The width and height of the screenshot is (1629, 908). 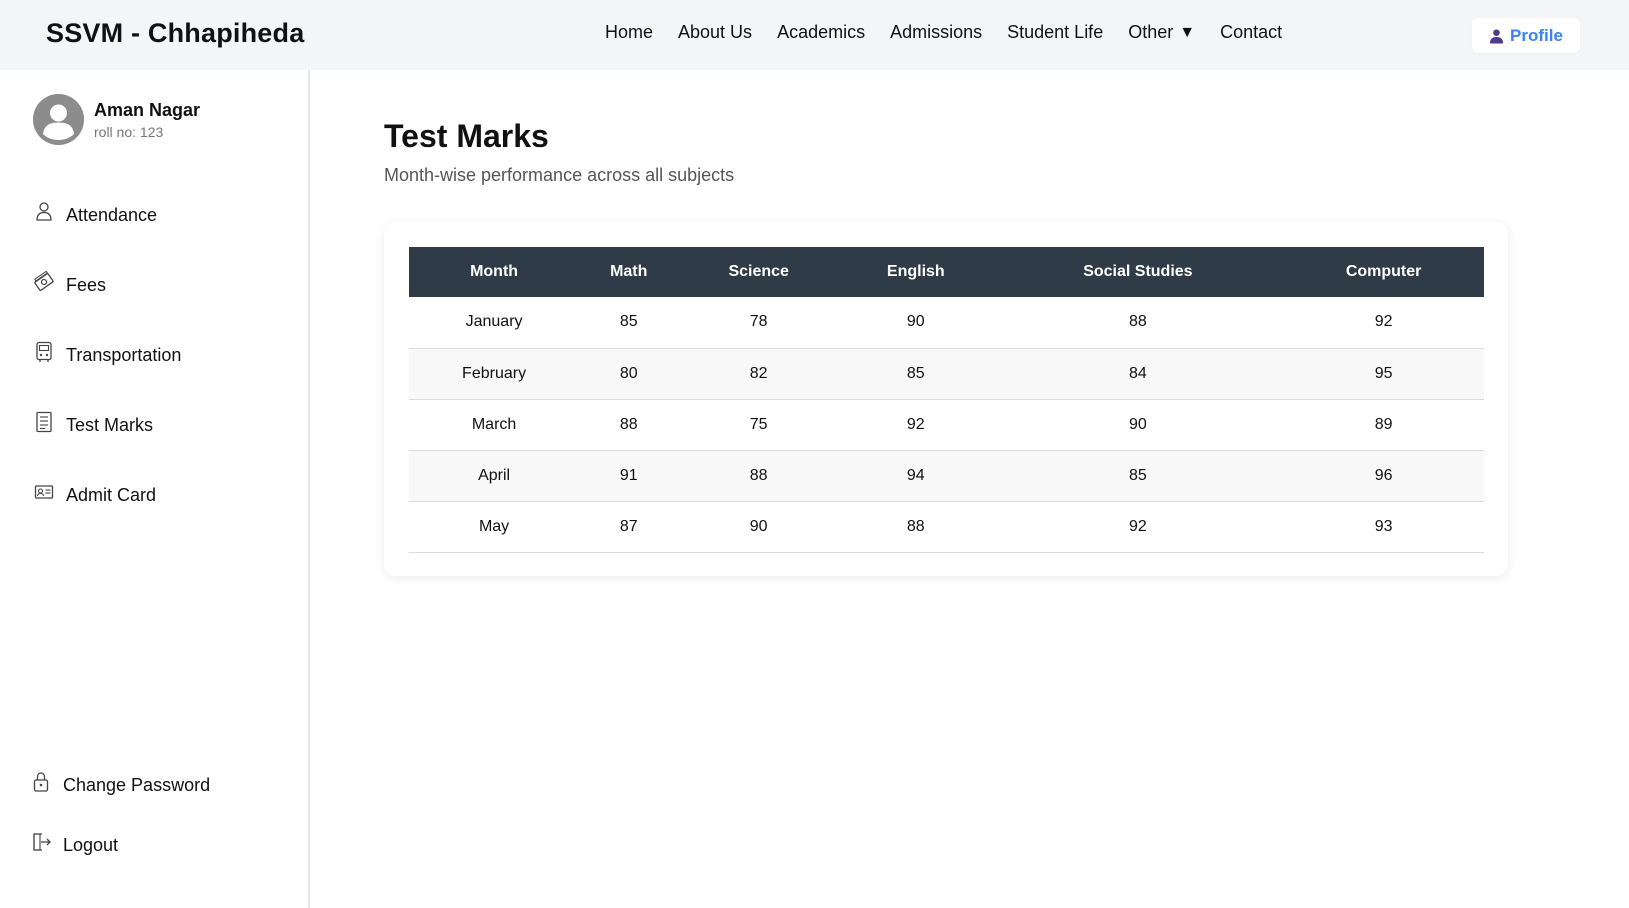 I want to click on table-cell: May, so click(x=494, y=527).